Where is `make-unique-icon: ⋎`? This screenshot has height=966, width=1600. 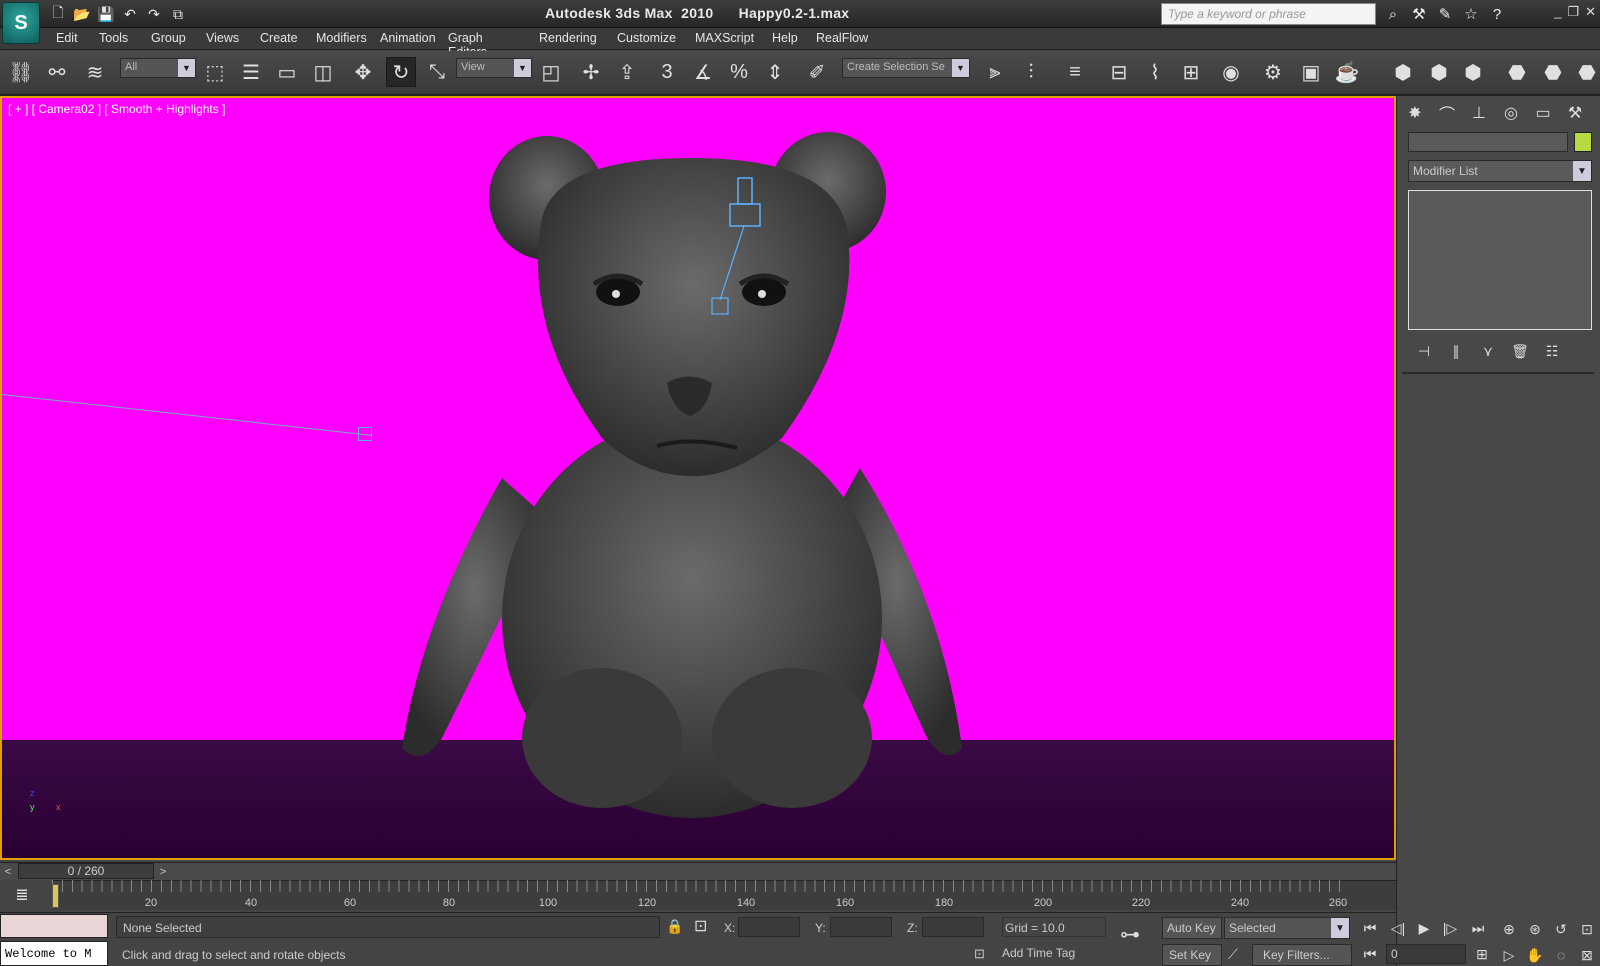
make-unique-icon: ⋎ is located at coordinates (1488, 351).